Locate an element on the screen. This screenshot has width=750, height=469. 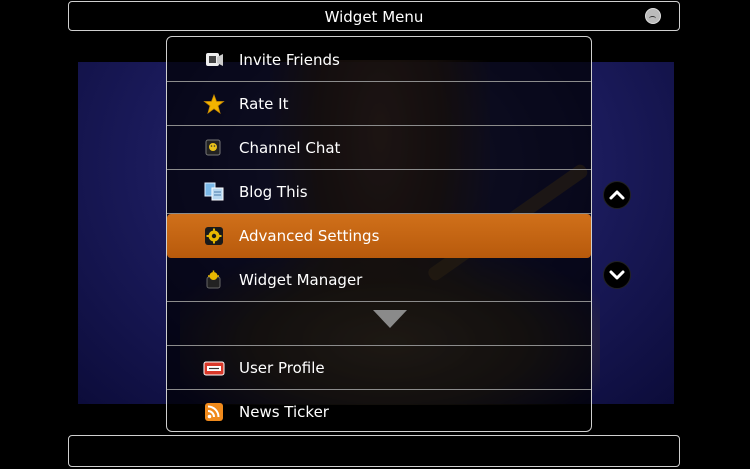
menu-item-label: Invite Friends is located at coordinates (289, 60).